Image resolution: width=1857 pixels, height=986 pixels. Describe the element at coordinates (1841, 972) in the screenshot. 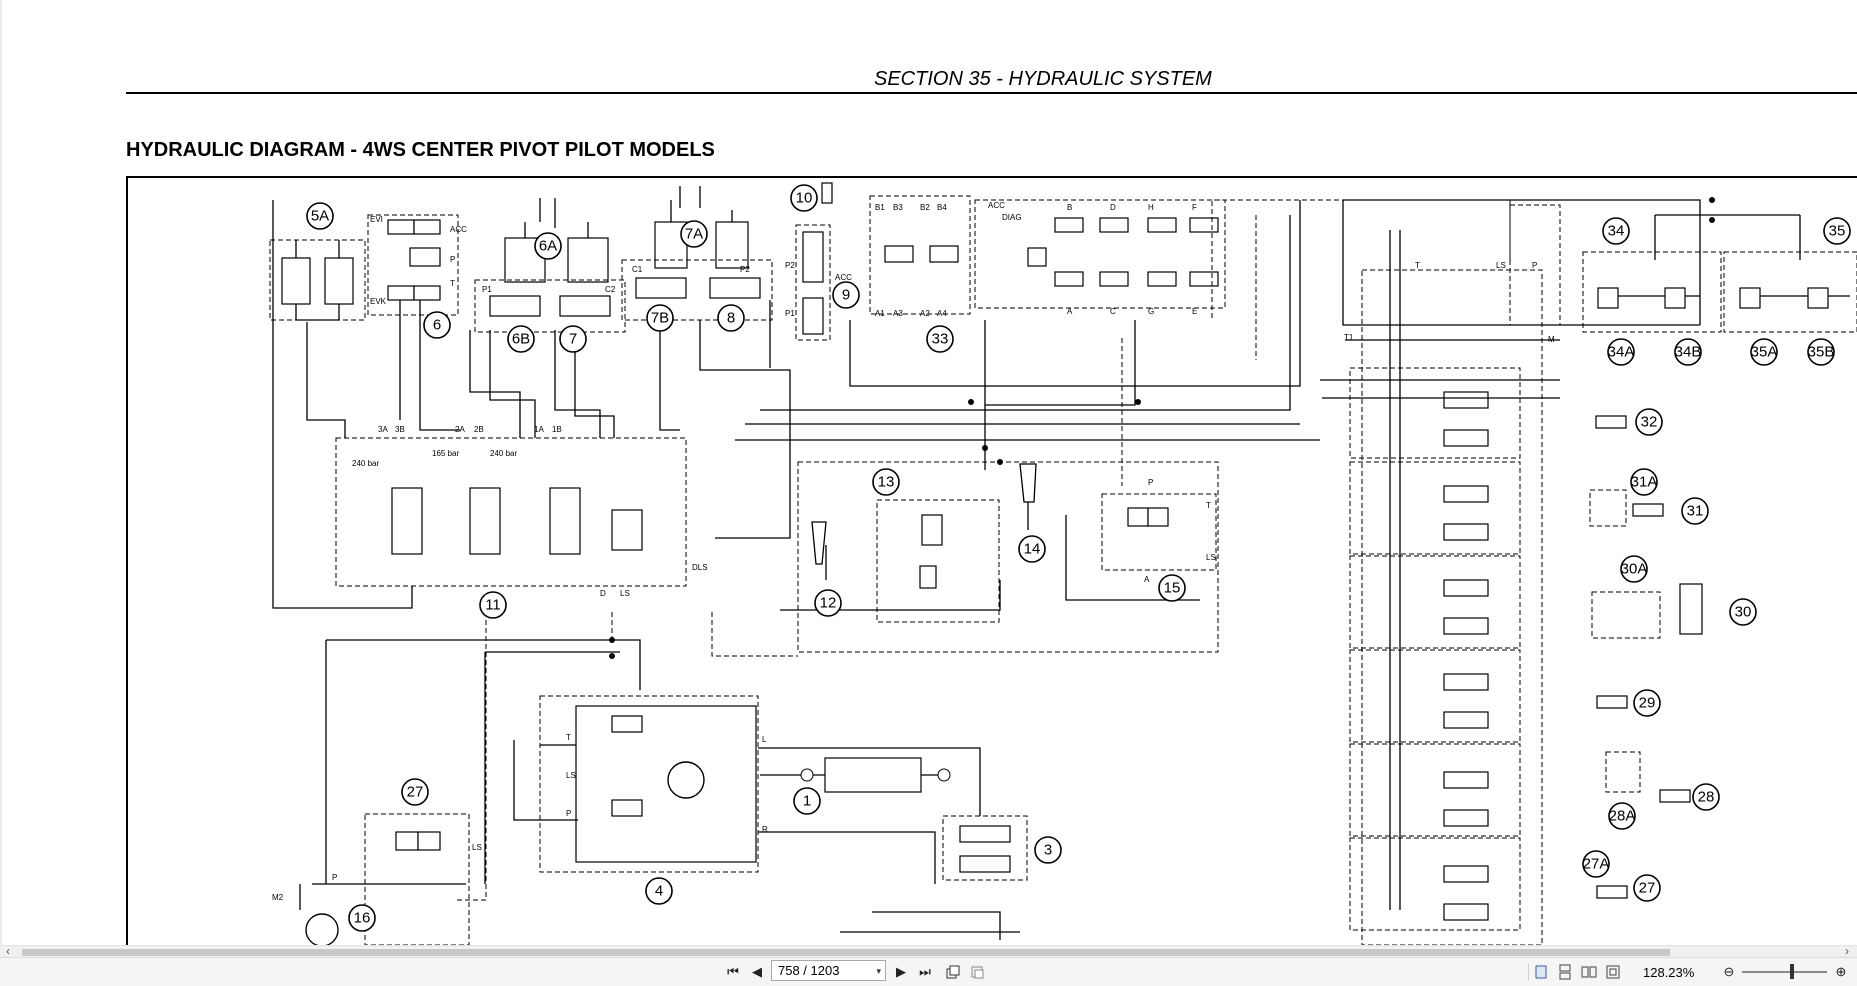

I see `zoom-in-icon: ⊕` at that location.